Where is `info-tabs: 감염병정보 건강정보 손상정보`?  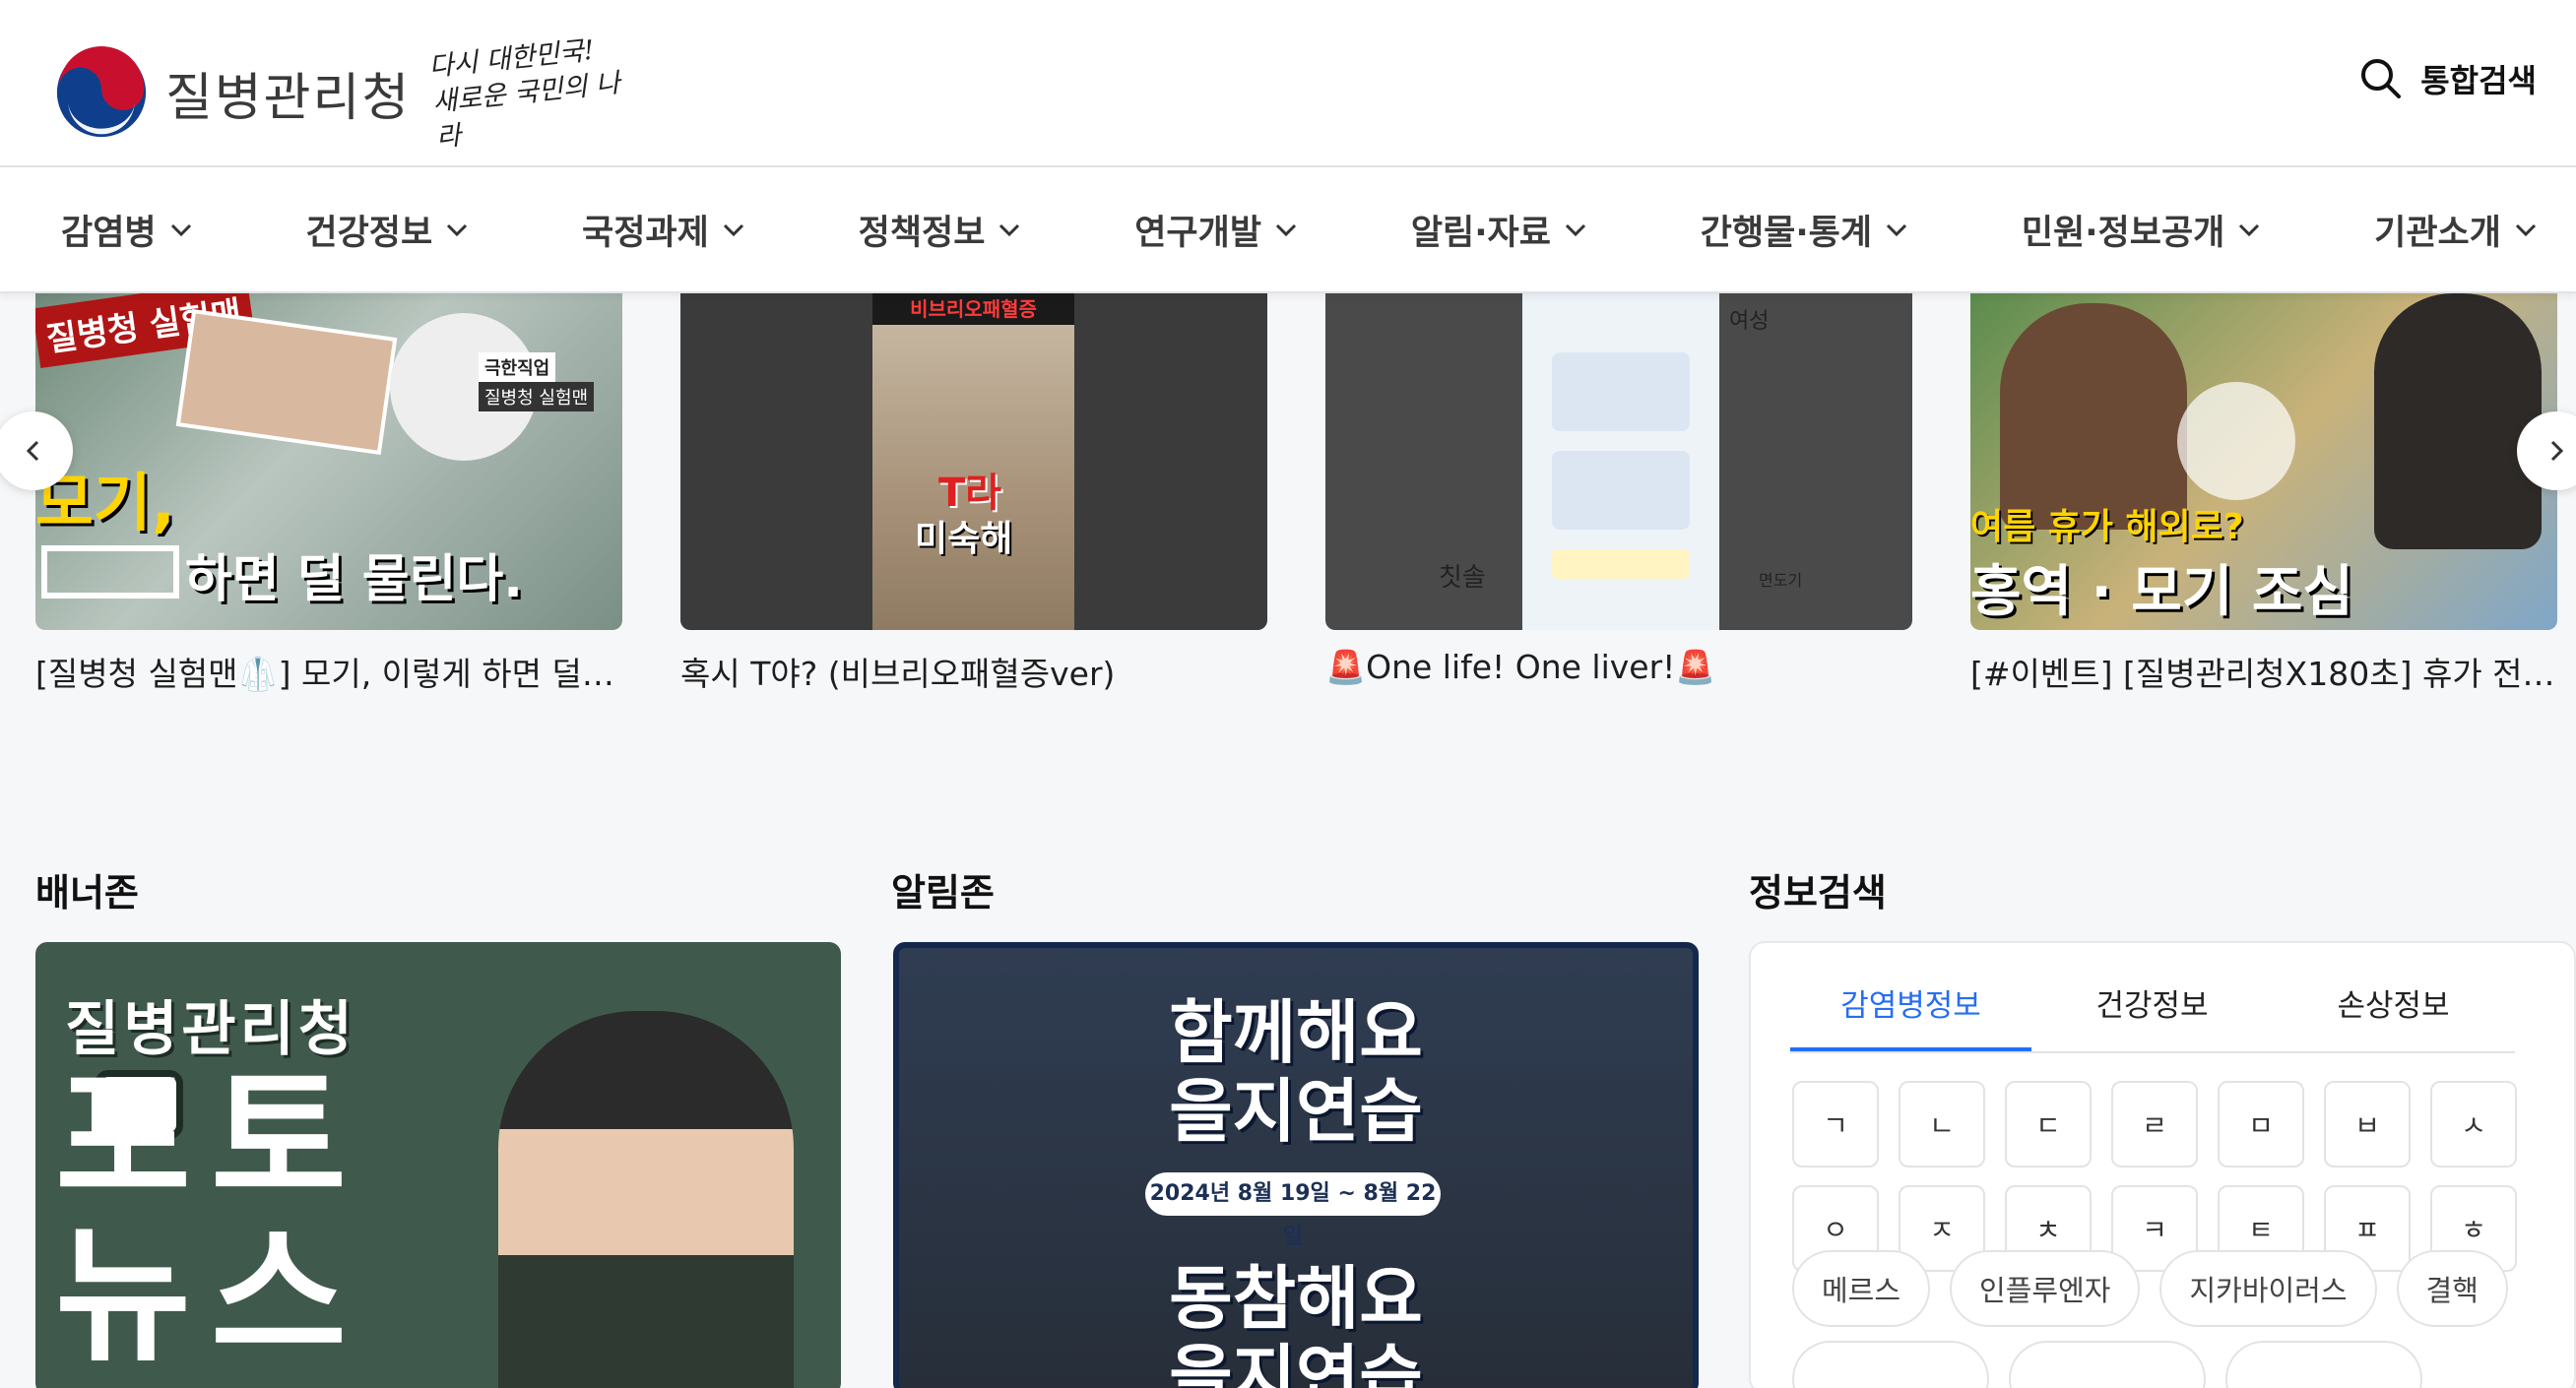 info-tabs: 감염병정보 건강정보 손상정보 is located at coordinates (2152, 1009).